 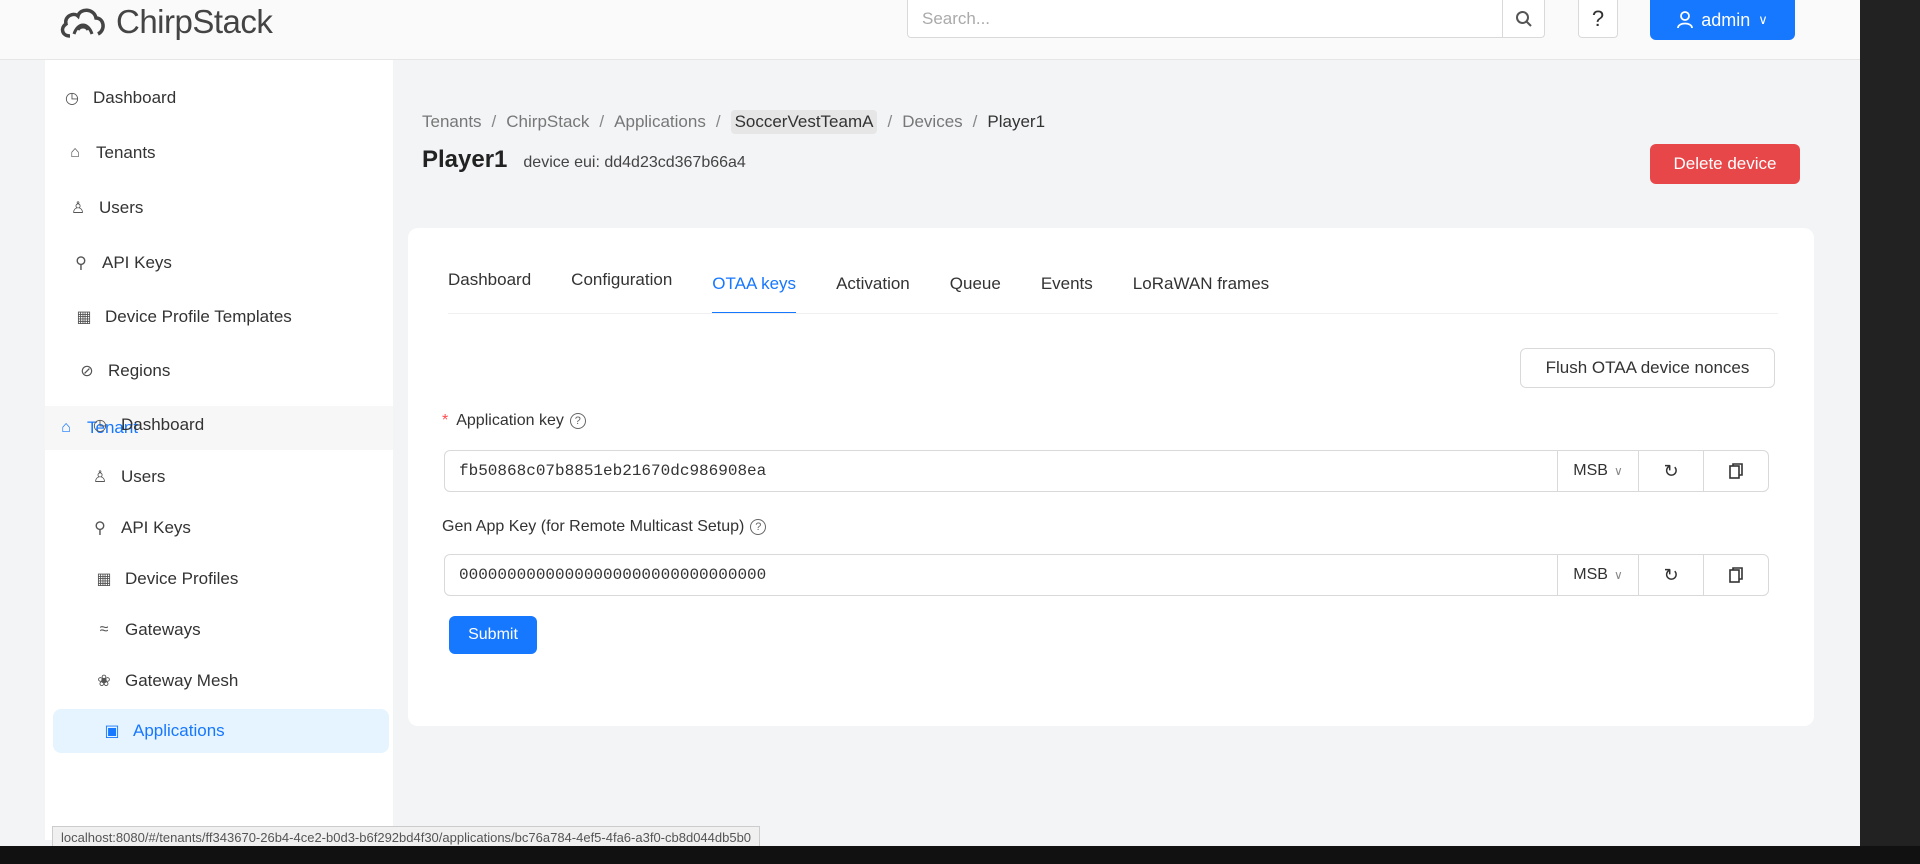 I want to click on breadcrumb-item: Tenants, so click(x=452, y=122).